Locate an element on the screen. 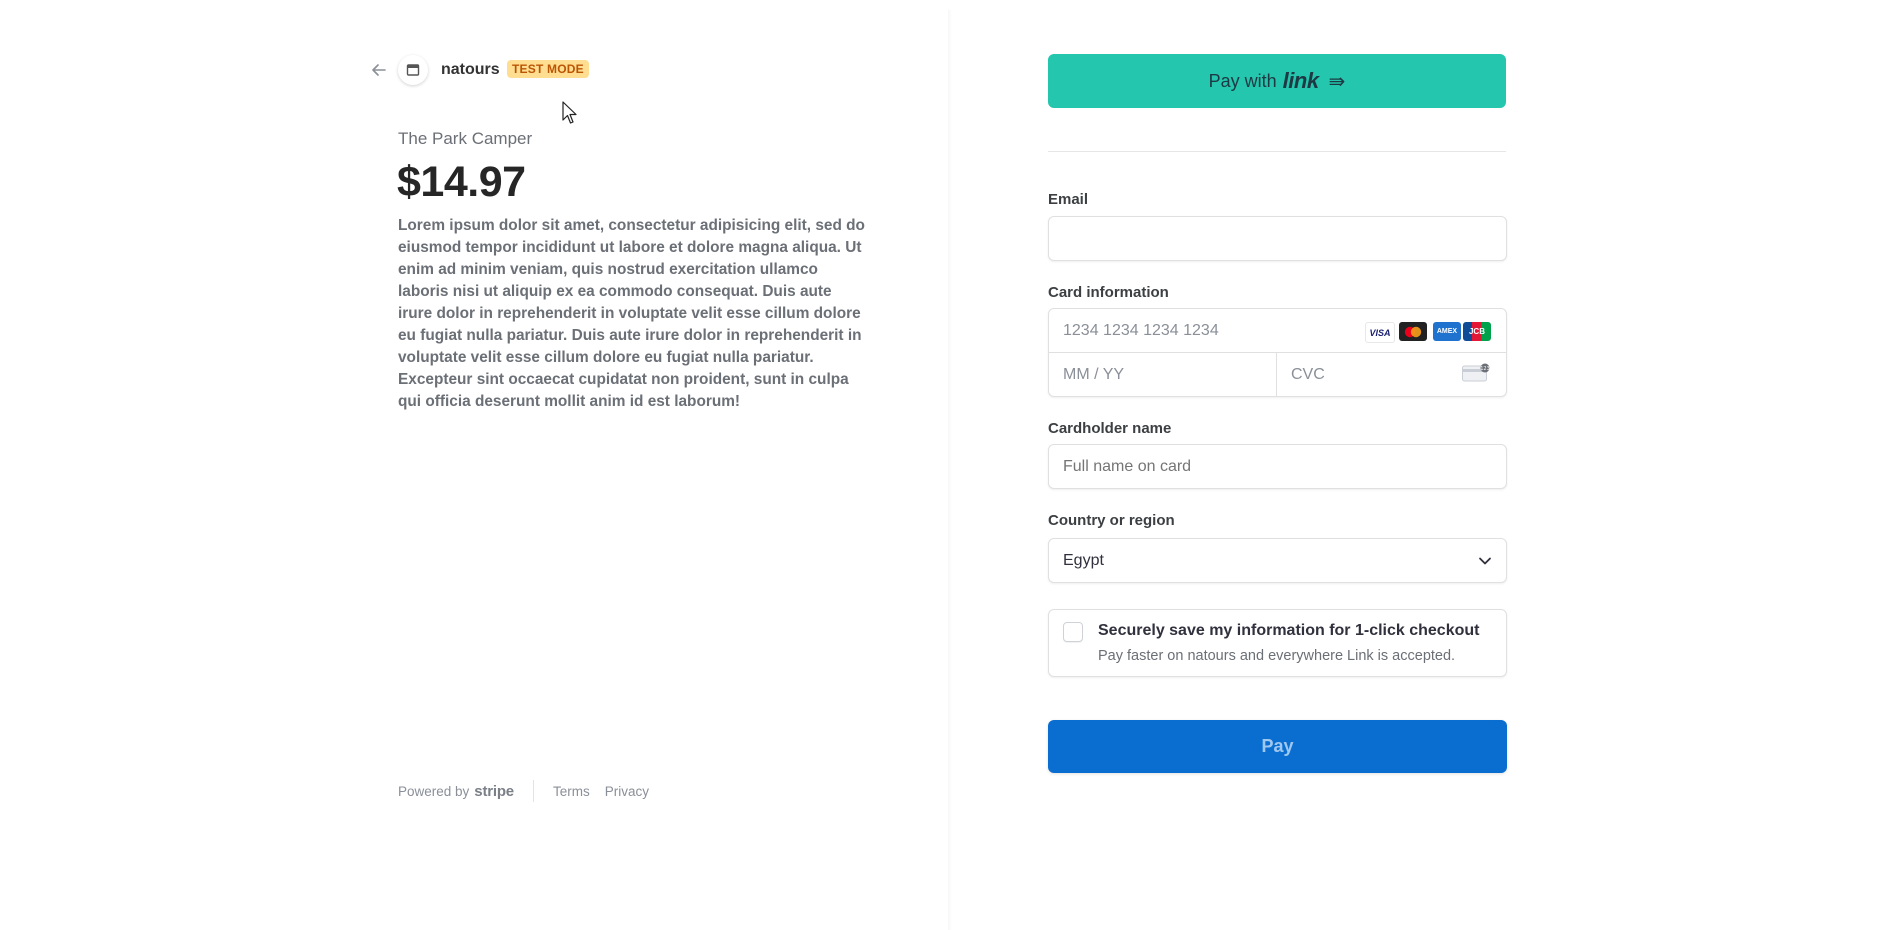 This screenshot has width=1897, height=930. email-field is located at coordinates (1277, 238).